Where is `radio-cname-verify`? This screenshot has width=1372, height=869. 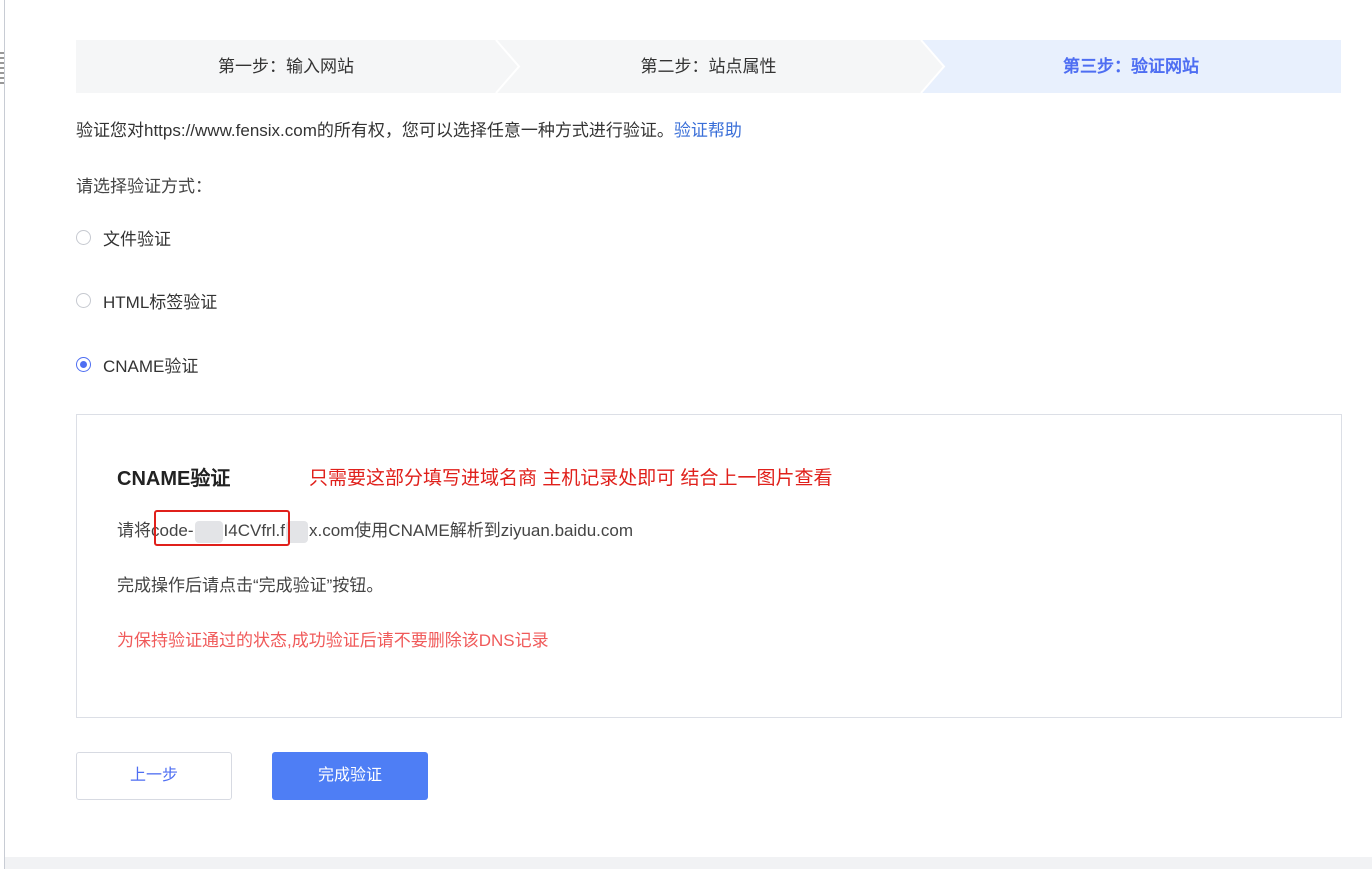
radio-cname-verify is located at coordinates (83, 364).